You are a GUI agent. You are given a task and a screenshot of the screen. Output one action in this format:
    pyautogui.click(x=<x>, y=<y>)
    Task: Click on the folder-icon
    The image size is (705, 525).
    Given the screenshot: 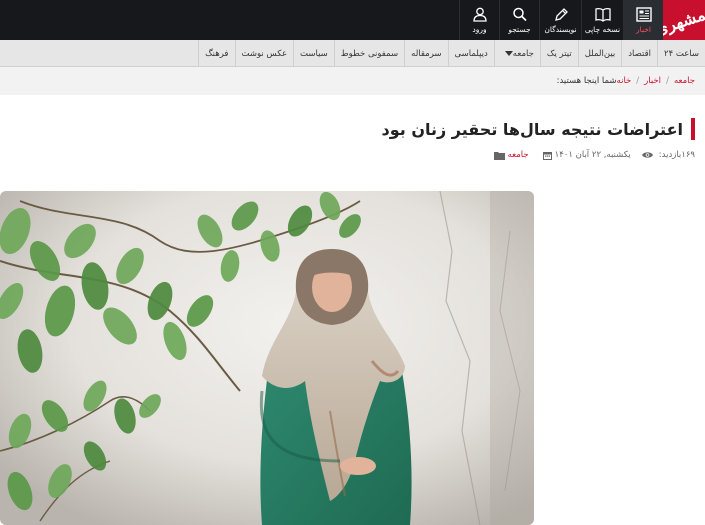 What is the action you would take?
    pyautogui.click(x=499, y=155)
    